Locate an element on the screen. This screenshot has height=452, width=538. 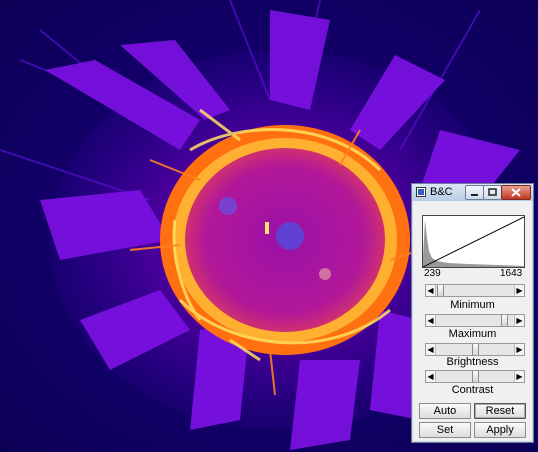
display-min-value: 239 is located at coordinates (432, 273).